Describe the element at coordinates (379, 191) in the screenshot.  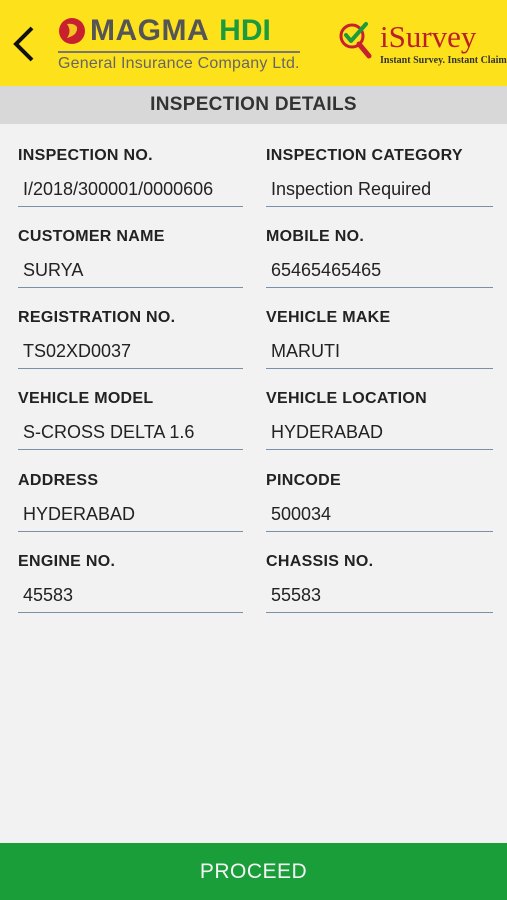
I see `inspection-category-value: Inspection Required` at that location.